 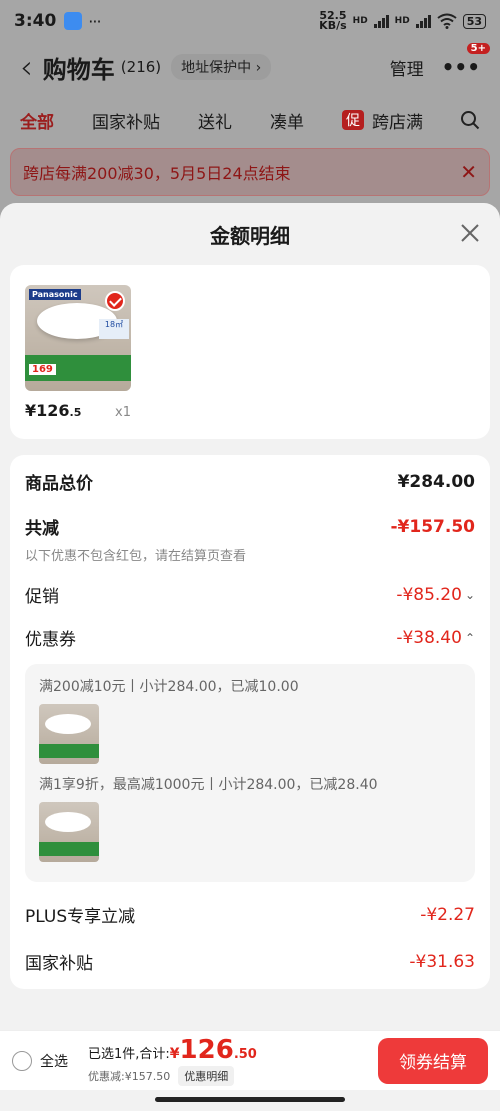 I want to click on product-price-line: ¥126 .5 x1, so click(x=78, y=410).